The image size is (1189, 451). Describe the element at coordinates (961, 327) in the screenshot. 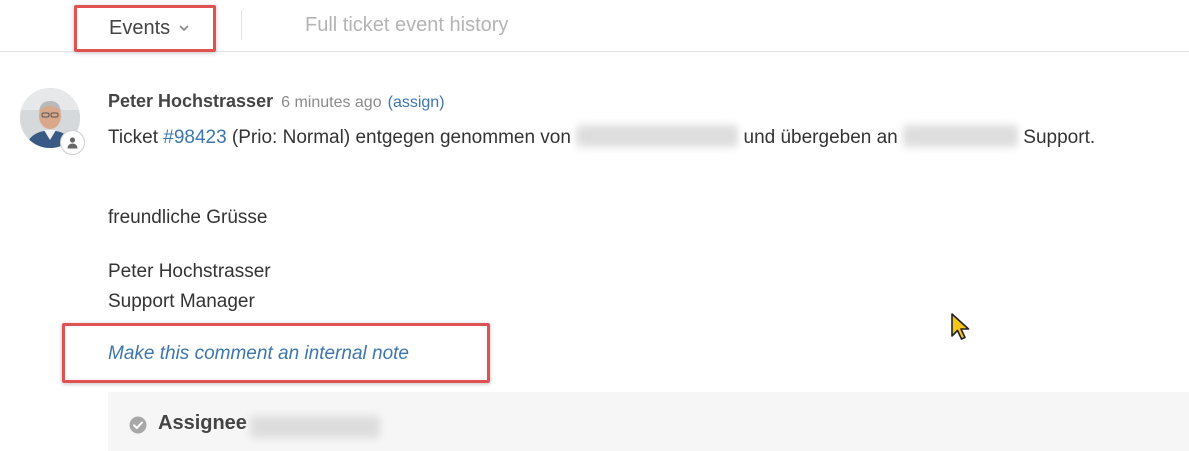

I see `mouse-pointer-icon` at that location.